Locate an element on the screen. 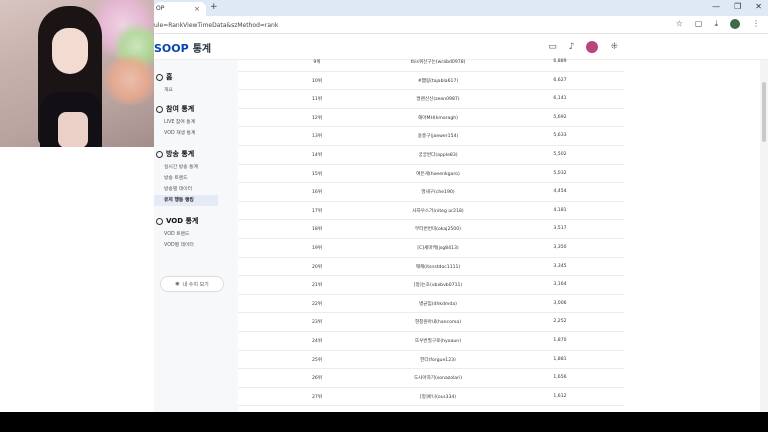 This screenshot has width=768, height=432. downloads-icon: ⤓ is located at coordinates (716, 24).